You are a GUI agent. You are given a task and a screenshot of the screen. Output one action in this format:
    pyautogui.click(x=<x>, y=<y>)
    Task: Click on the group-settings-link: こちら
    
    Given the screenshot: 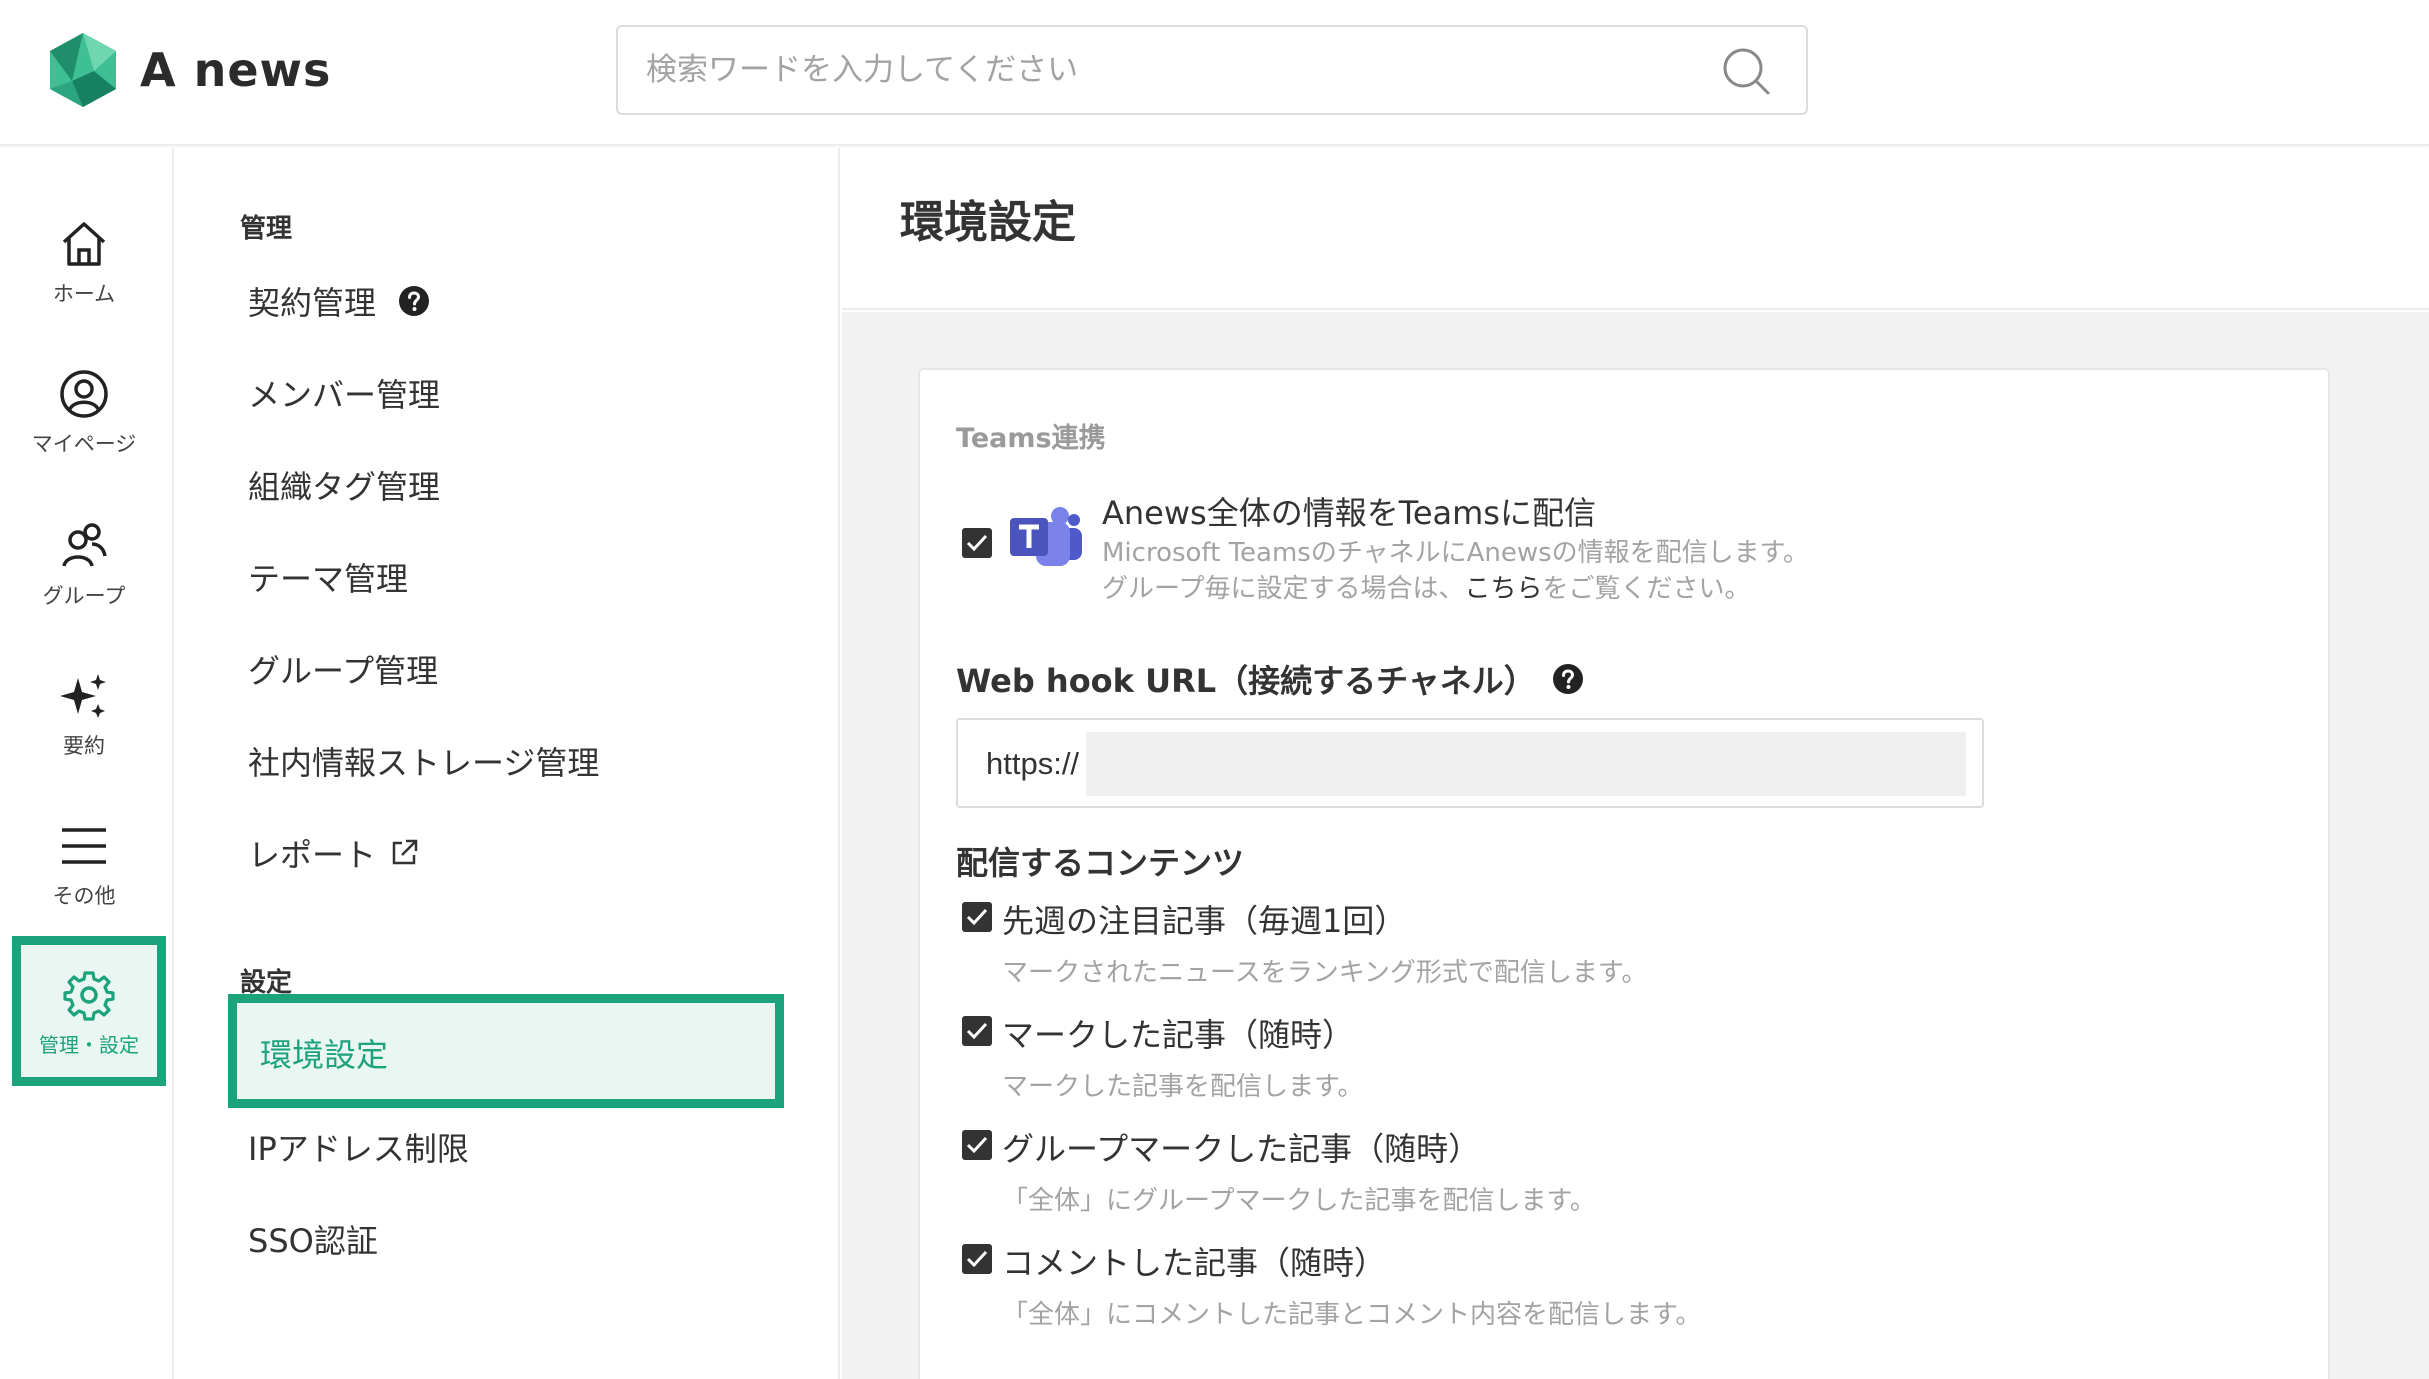 What is the action you would take?
    pyautogui.click(x=1503, y=589)
    